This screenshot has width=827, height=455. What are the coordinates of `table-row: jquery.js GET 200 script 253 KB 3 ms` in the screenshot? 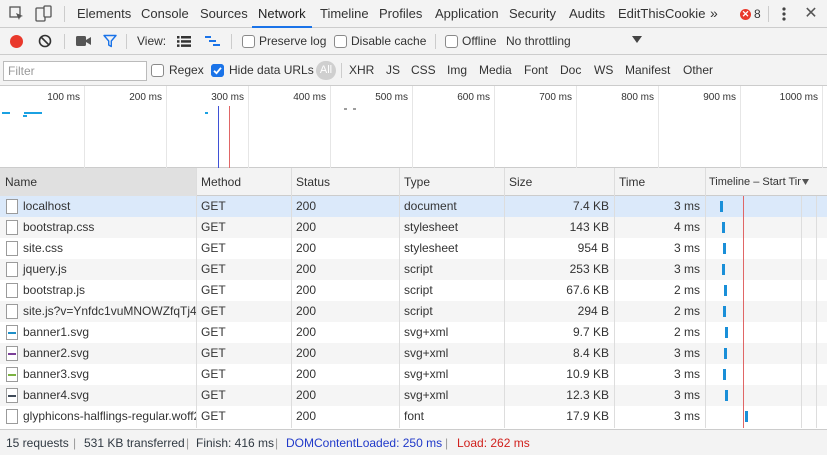 It's located at (413, 269).